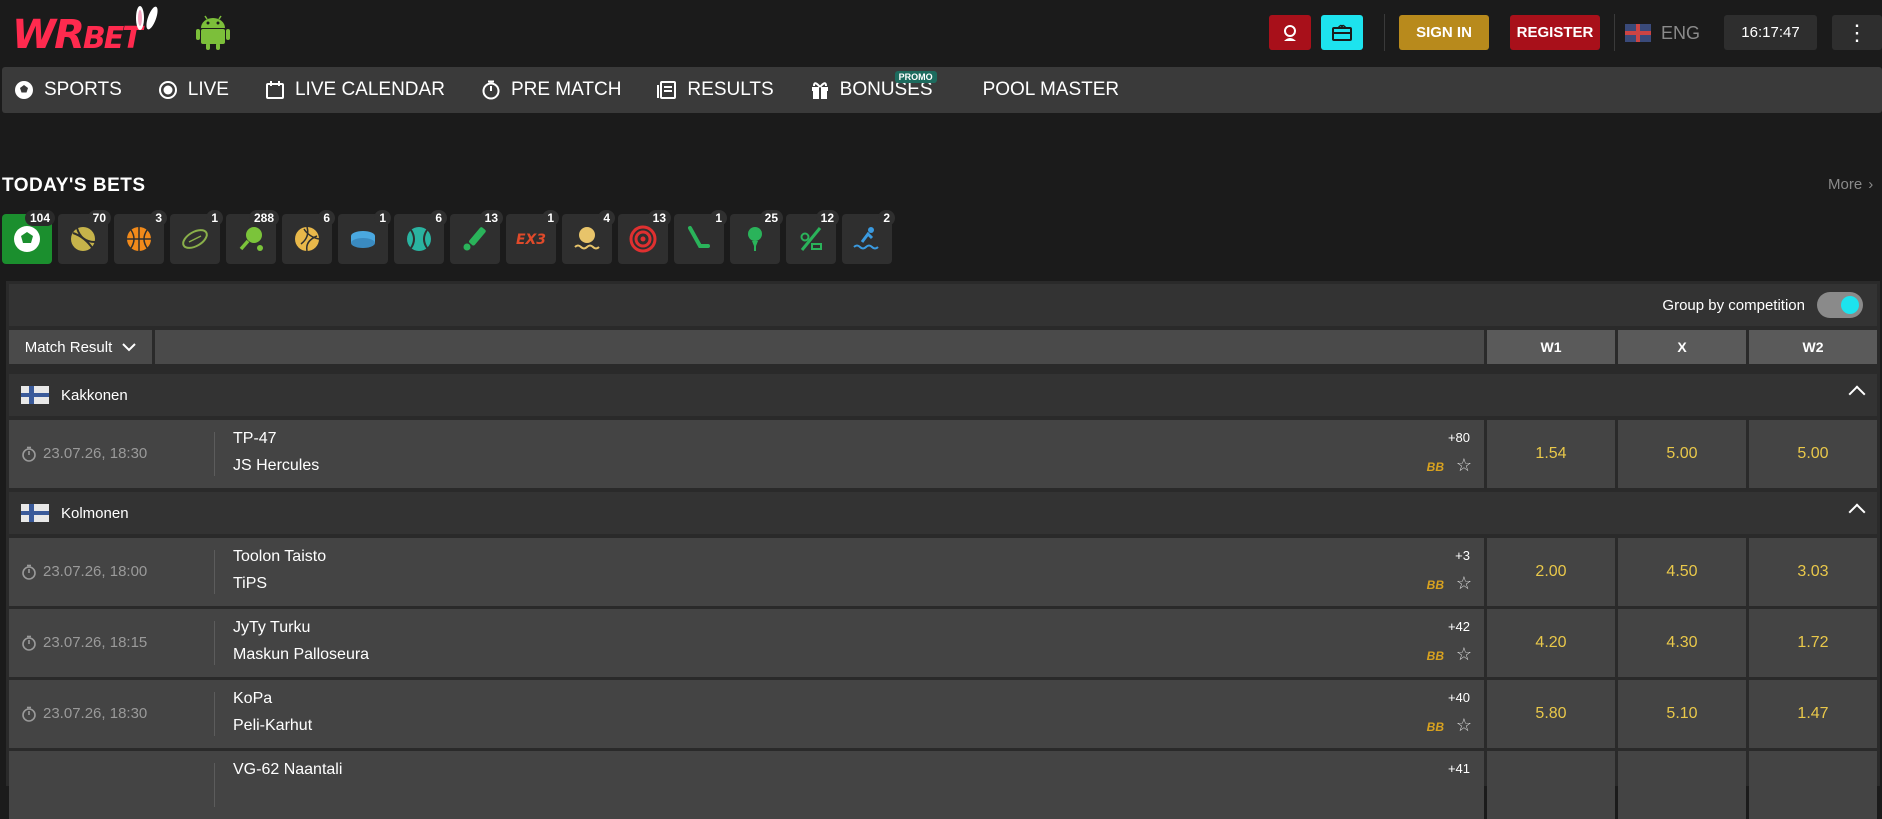 The width and height of the screenshot is (1882, 819). I want to click on wrbet-logo: WRBET, so click(92, 34).